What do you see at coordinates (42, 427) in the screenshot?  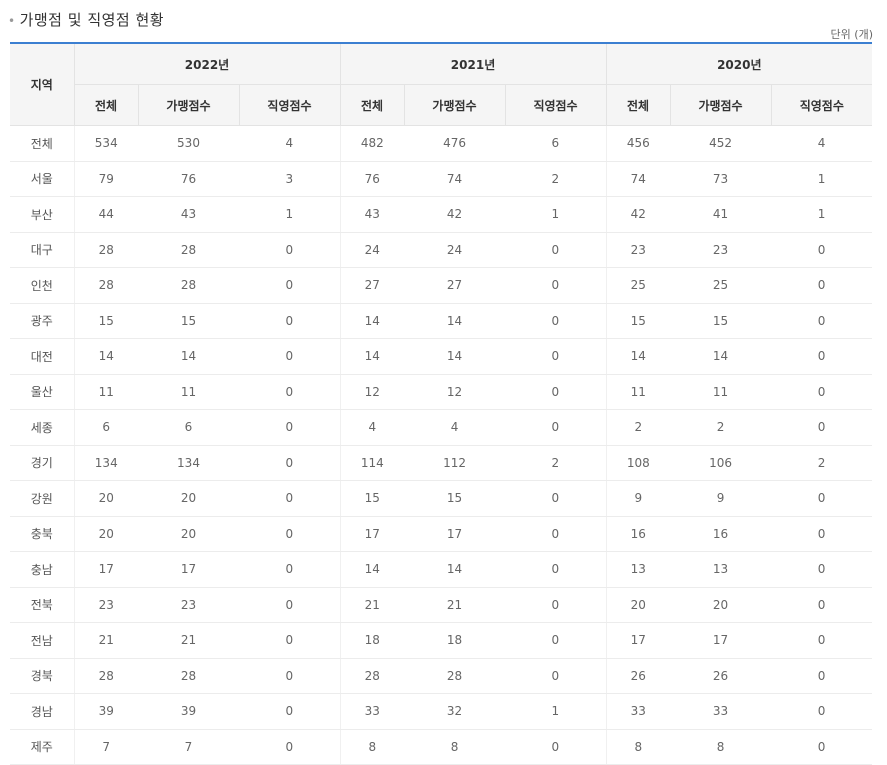 I see `region-cell: 세종` at bounding box center [42, 427].